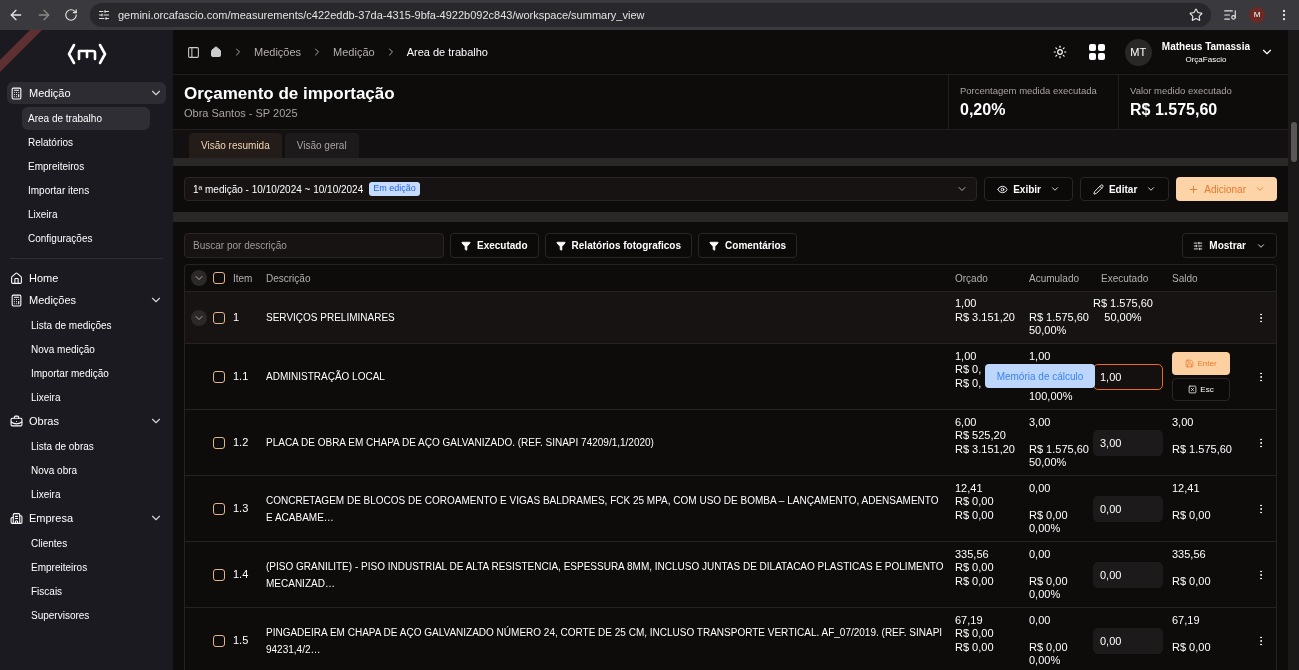  I want to click on stat-label: Porcentagem medida executada, so click(1029, 91).